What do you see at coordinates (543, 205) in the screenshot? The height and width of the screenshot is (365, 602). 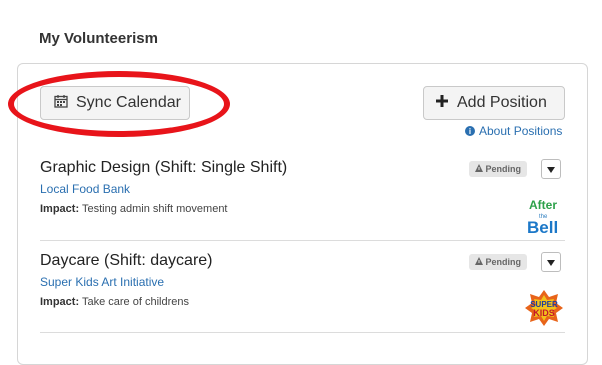 I see `svg-text: After` at bounding box center [543, 205].